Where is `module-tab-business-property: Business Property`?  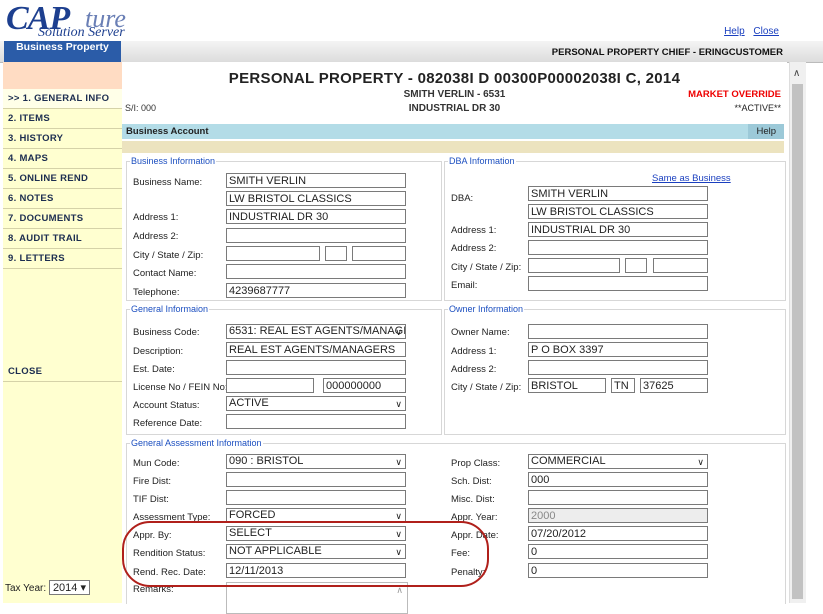
module-tab-business-property: Business Property is located at coordinates (62, 52).